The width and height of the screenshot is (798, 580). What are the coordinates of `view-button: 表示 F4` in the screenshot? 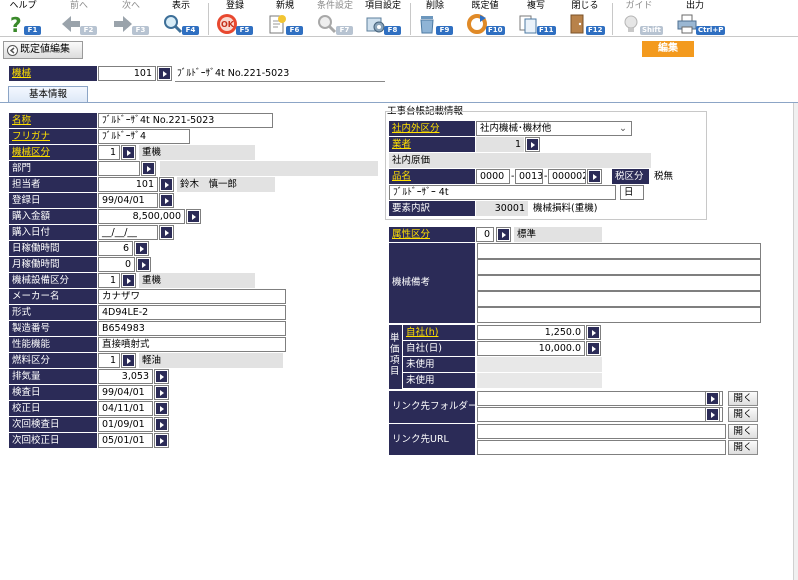 It's located at (181, 18).